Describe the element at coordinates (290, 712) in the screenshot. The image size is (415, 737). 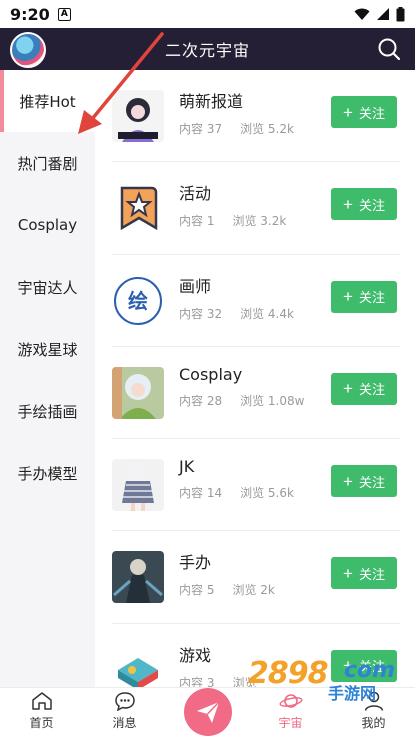
I see `tab-universe: 宇宙` at that location.